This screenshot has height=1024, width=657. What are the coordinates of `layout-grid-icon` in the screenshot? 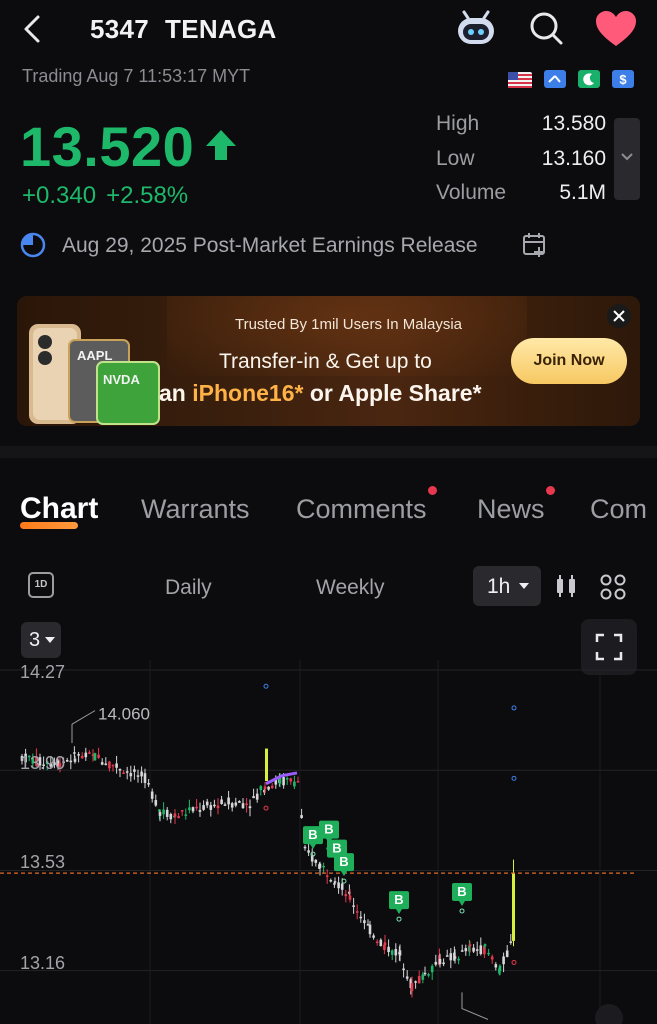 It's located at (613, 587).